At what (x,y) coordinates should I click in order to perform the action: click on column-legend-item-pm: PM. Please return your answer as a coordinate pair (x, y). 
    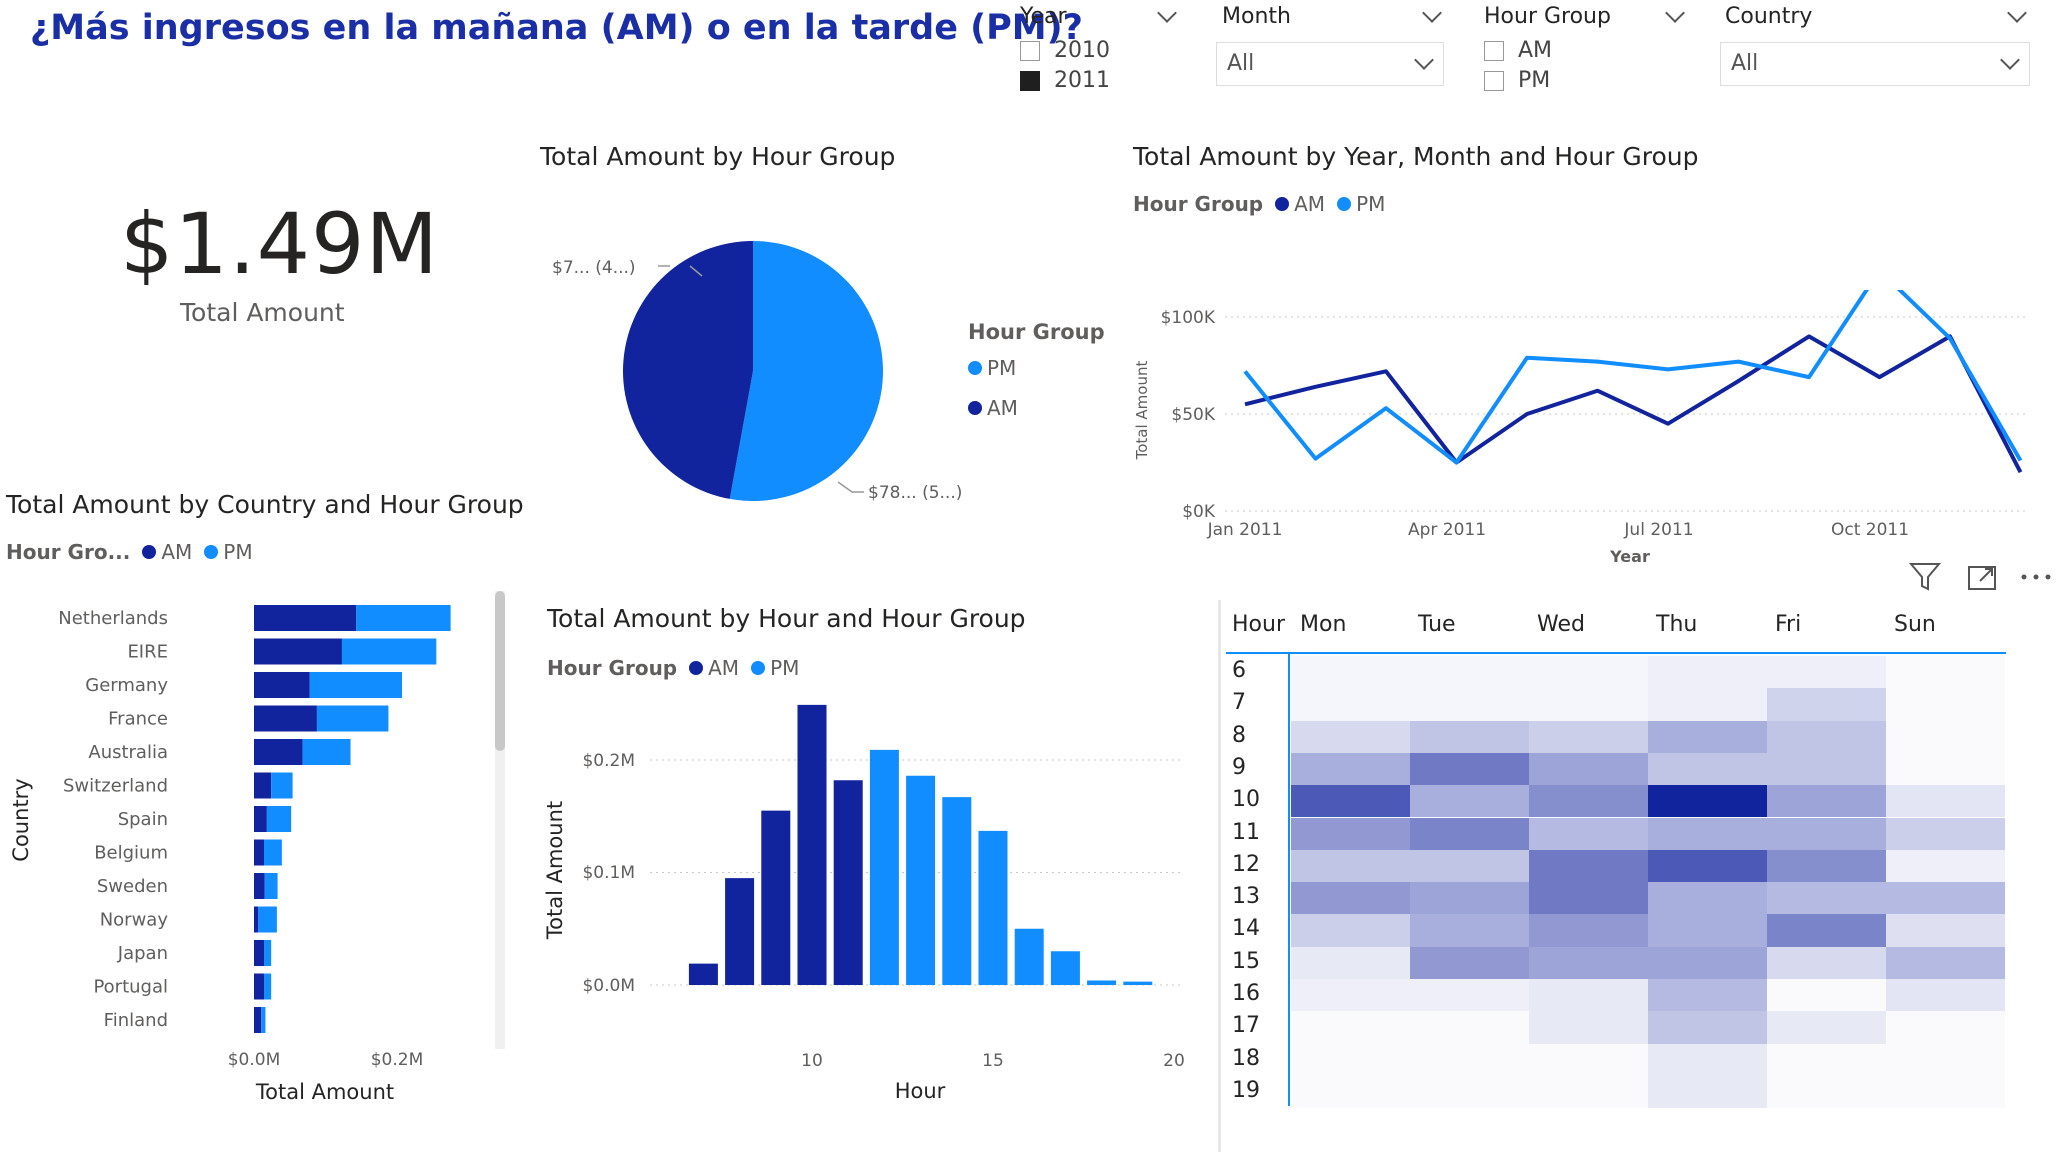
    Looking at the image, I should click on (775, 668).